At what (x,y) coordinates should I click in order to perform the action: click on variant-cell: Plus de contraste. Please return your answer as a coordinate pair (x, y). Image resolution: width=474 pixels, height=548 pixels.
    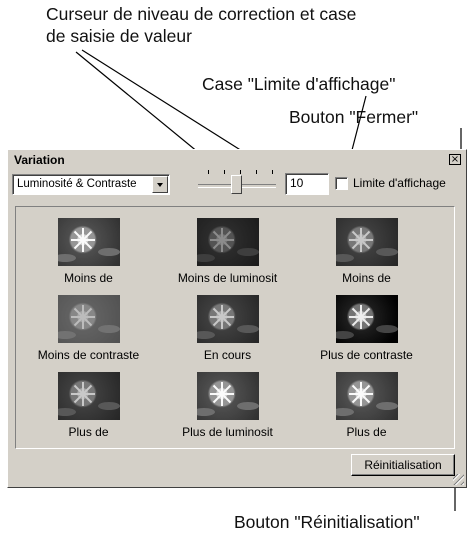
    Looking at the image, I should click on (360, 331).